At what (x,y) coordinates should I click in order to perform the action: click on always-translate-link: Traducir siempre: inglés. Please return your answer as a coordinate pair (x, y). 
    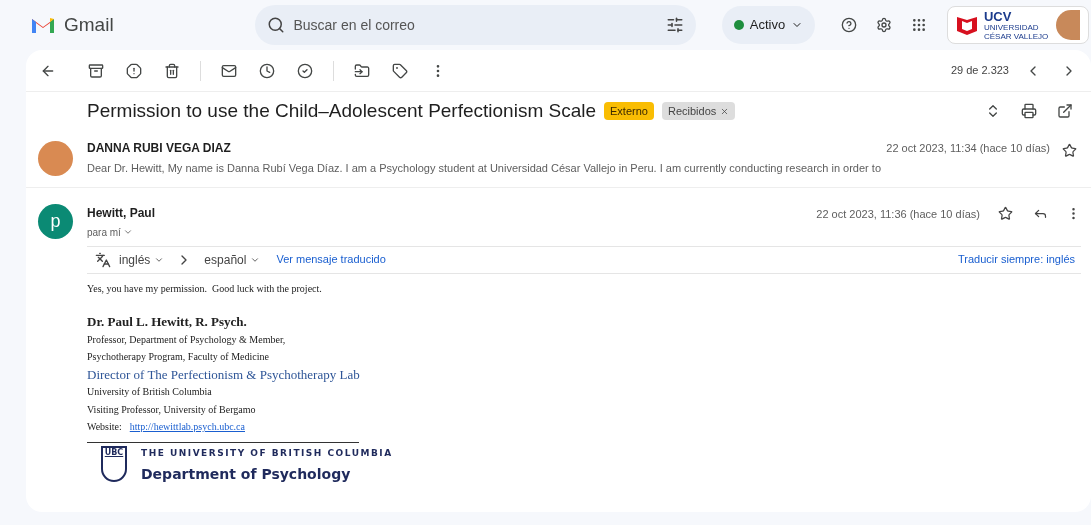
    Looking at the image, I should click on (1016, 259).